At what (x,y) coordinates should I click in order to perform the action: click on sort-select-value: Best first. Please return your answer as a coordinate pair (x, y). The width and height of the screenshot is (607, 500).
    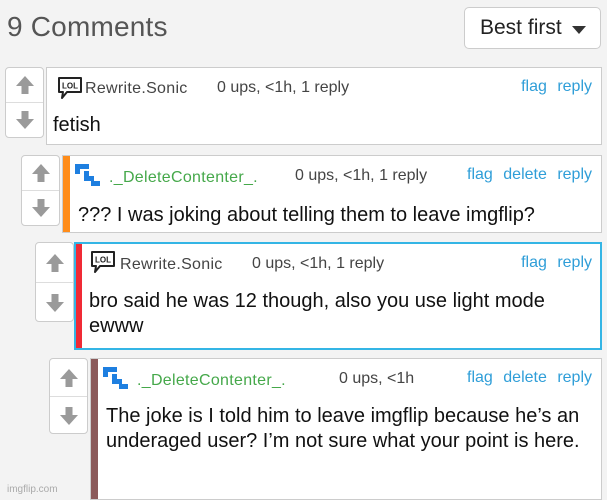
    Looking at the image, I should click on (521, 27).